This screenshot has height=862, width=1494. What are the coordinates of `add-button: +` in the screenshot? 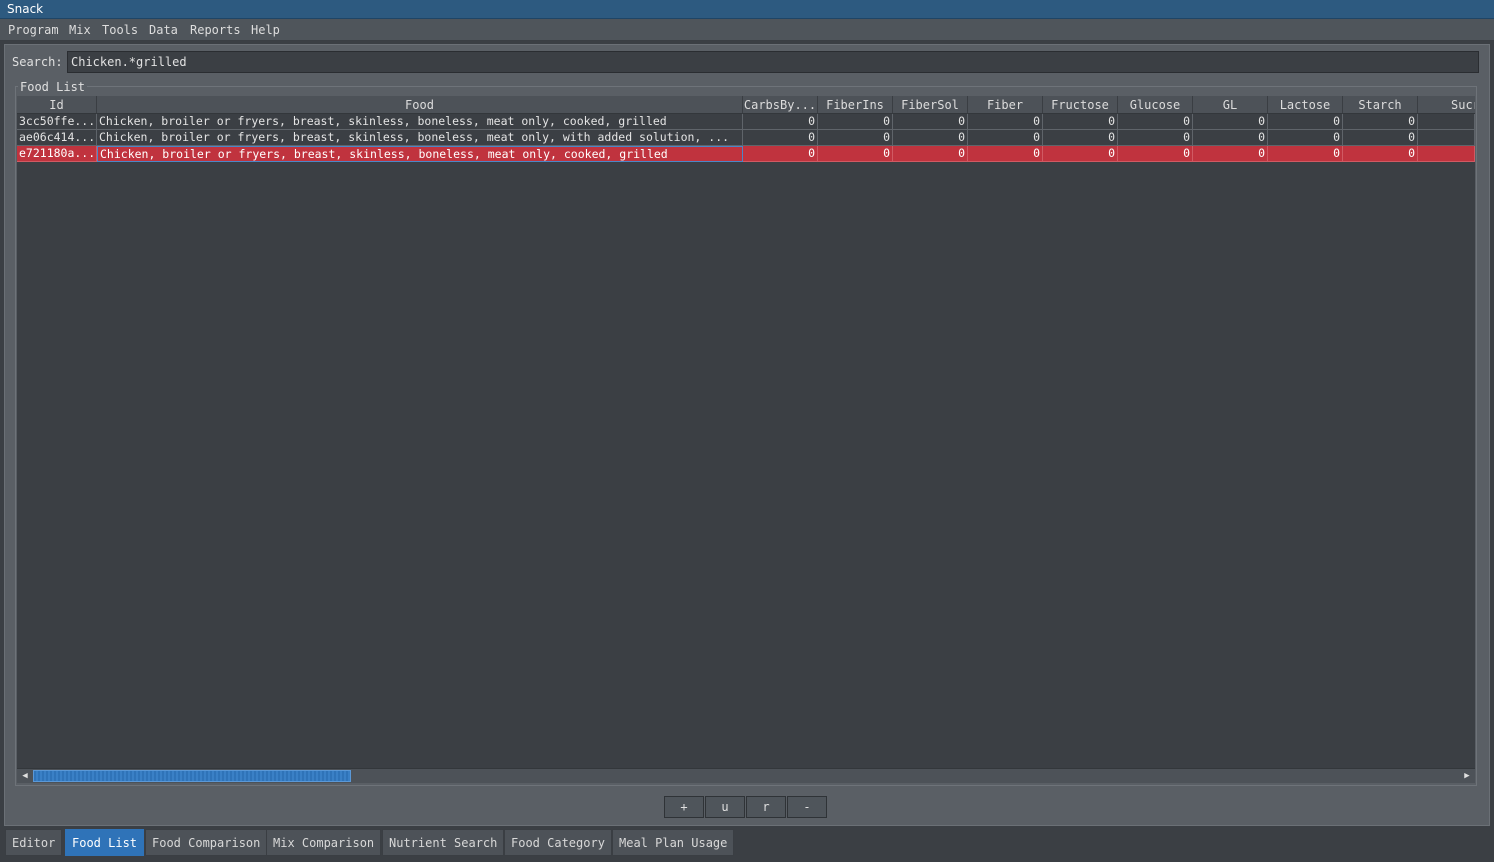 It's located at (684, 807).